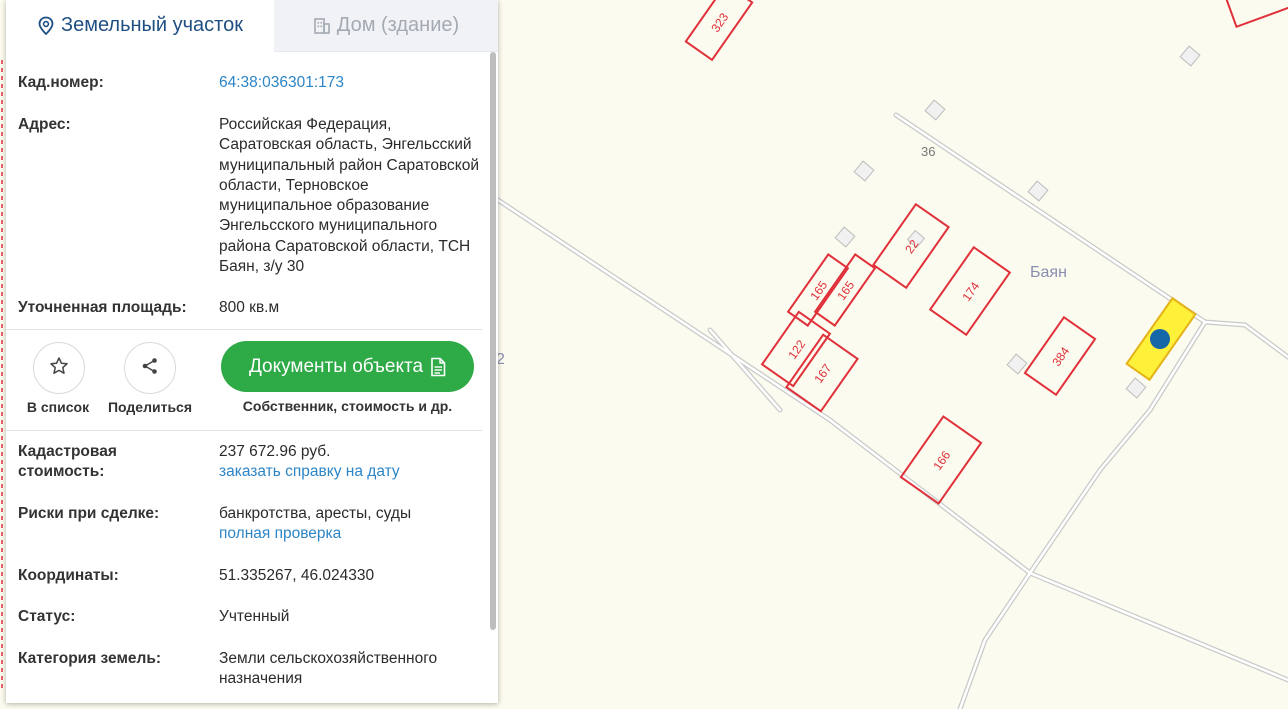 The height and width of the screenshot is (709, 1288). Describe the element at coordinates (47, 616) in the screenshot. I see `status-label: Статус:` at that location.